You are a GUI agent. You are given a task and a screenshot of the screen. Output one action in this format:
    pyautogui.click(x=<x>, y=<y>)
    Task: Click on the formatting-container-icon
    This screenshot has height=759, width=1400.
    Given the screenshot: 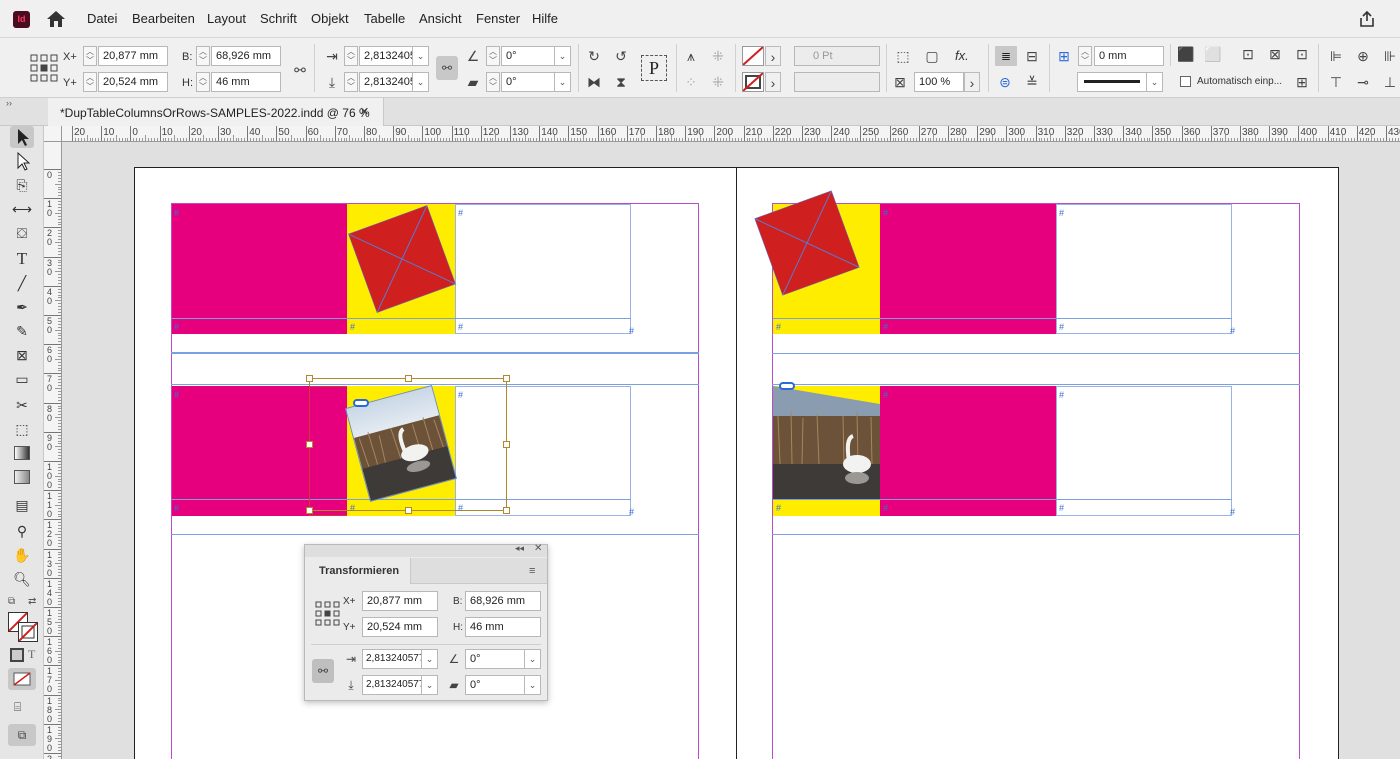 What is the action you would take?
    pyautogui.click(x=17, y=655)
    